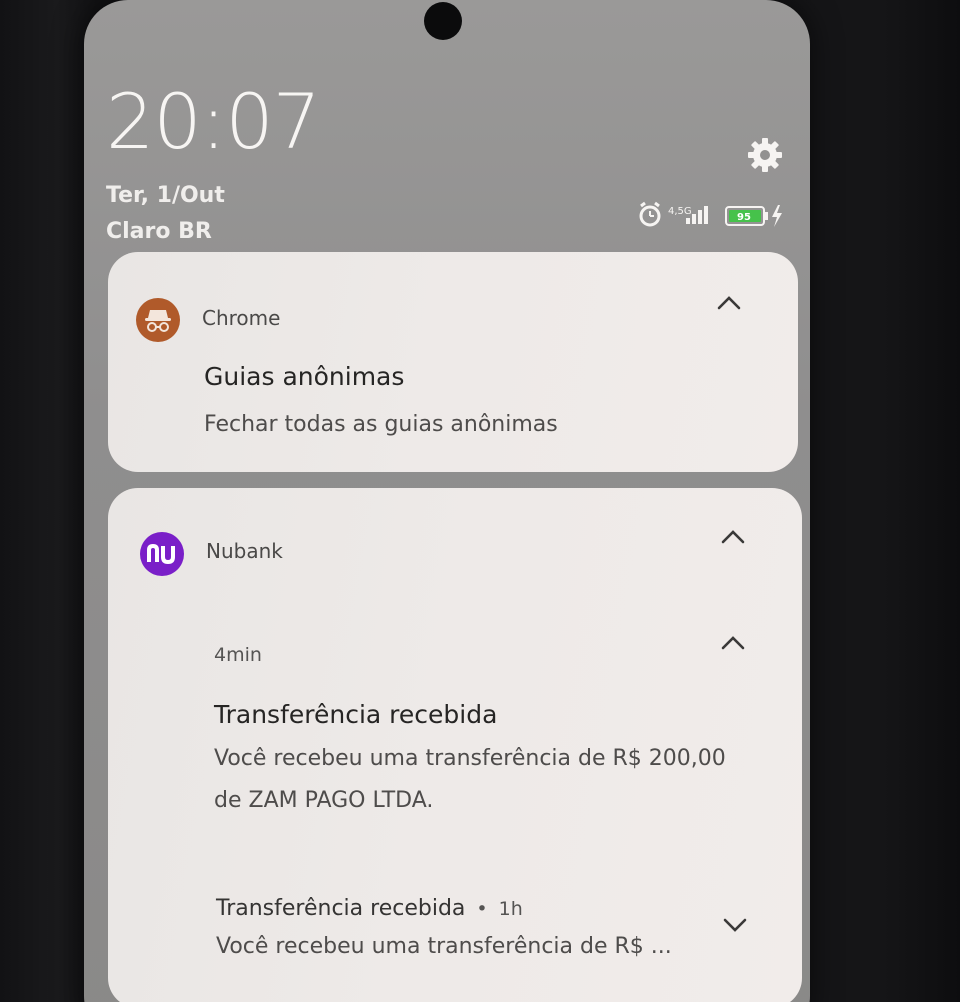 This screenshot has height=1002, width=960. I want to click on collapsed-title-text: Transferência recebida, so click(341, 908).